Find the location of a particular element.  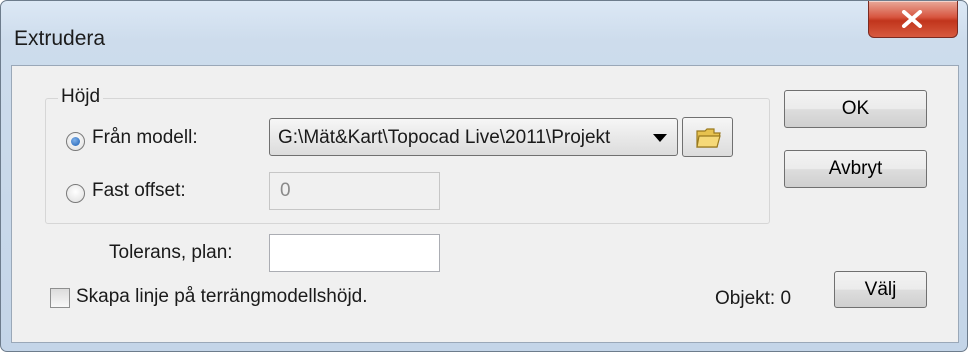

browse-folder-button is located at coordinates (707, 137).